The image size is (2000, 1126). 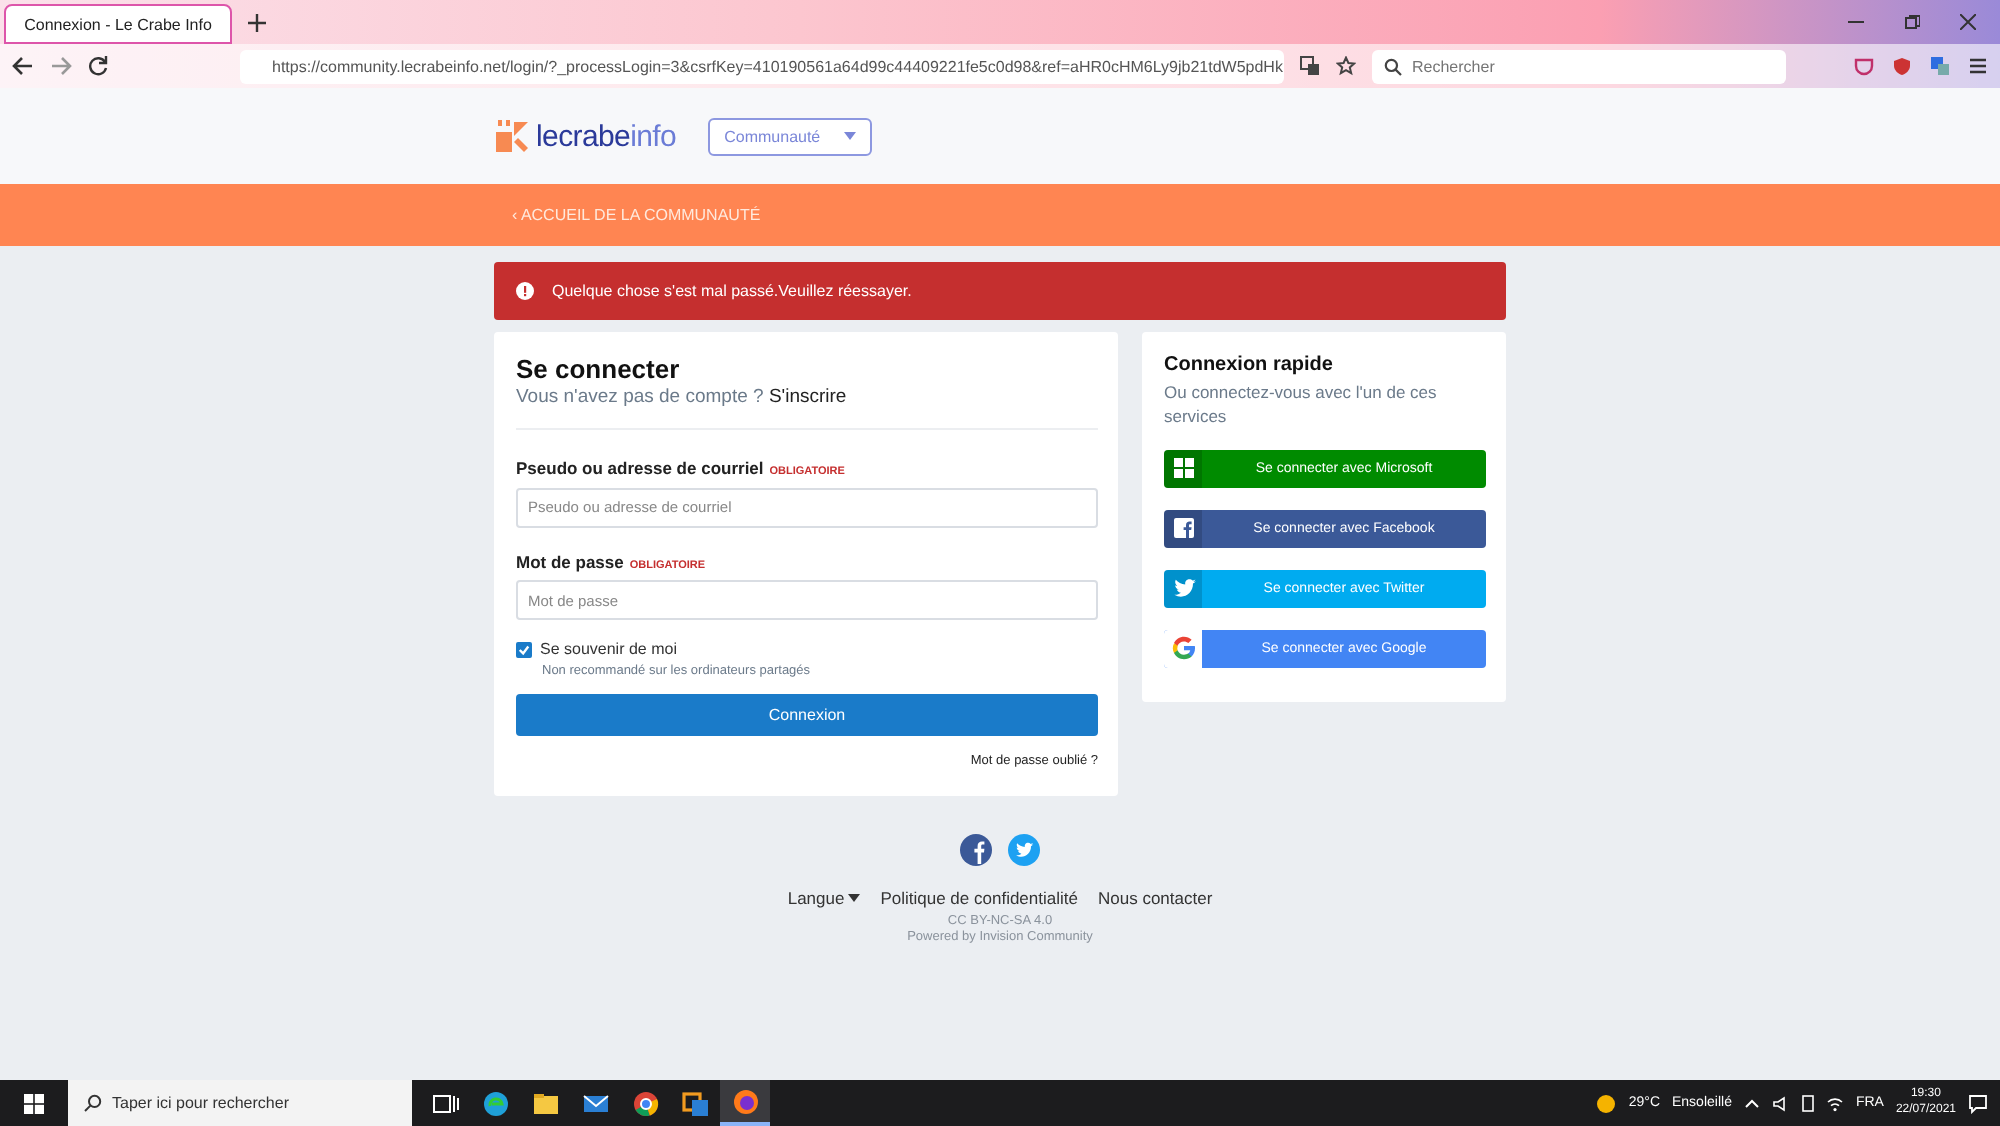 I want to click on checkbox-label: Se souvenir de moi, so click(x=608, y=649).